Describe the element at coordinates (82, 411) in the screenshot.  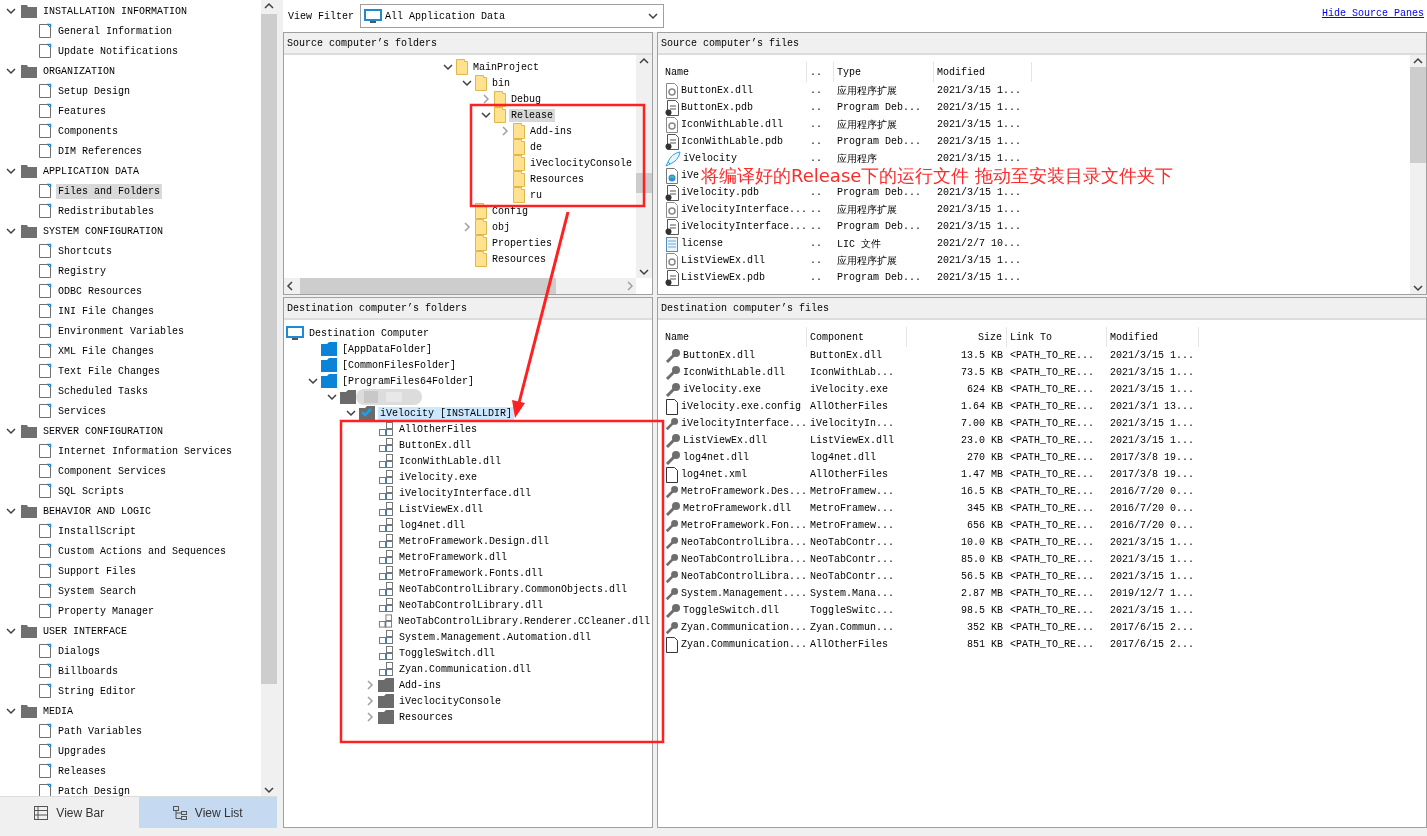
I see `sidebar-item: Services` at that location.